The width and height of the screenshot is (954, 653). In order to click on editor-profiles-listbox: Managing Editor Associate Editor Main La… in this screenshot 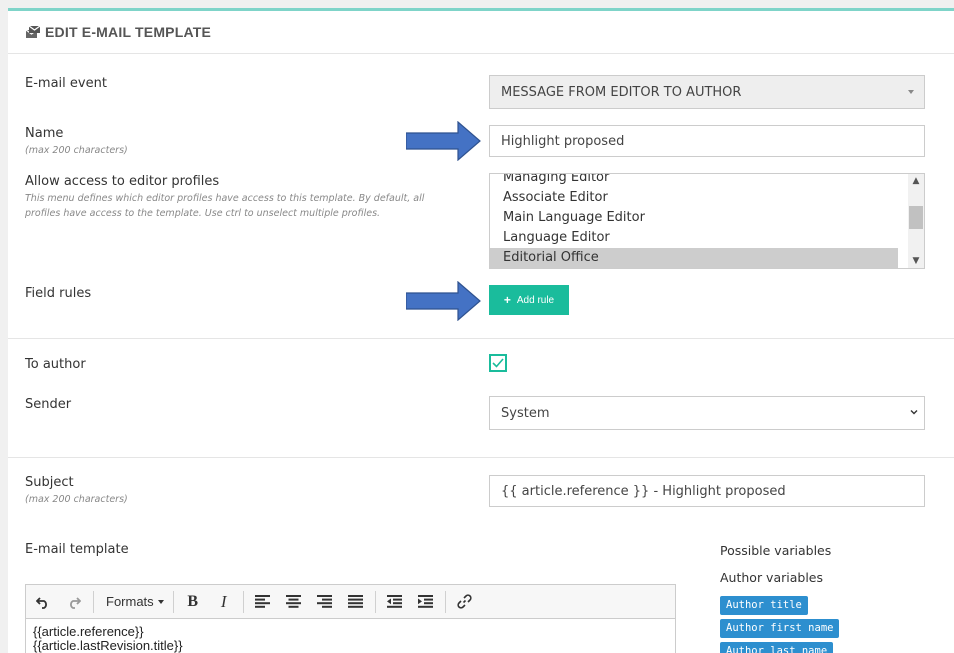, I will do `click(707, 221)`.